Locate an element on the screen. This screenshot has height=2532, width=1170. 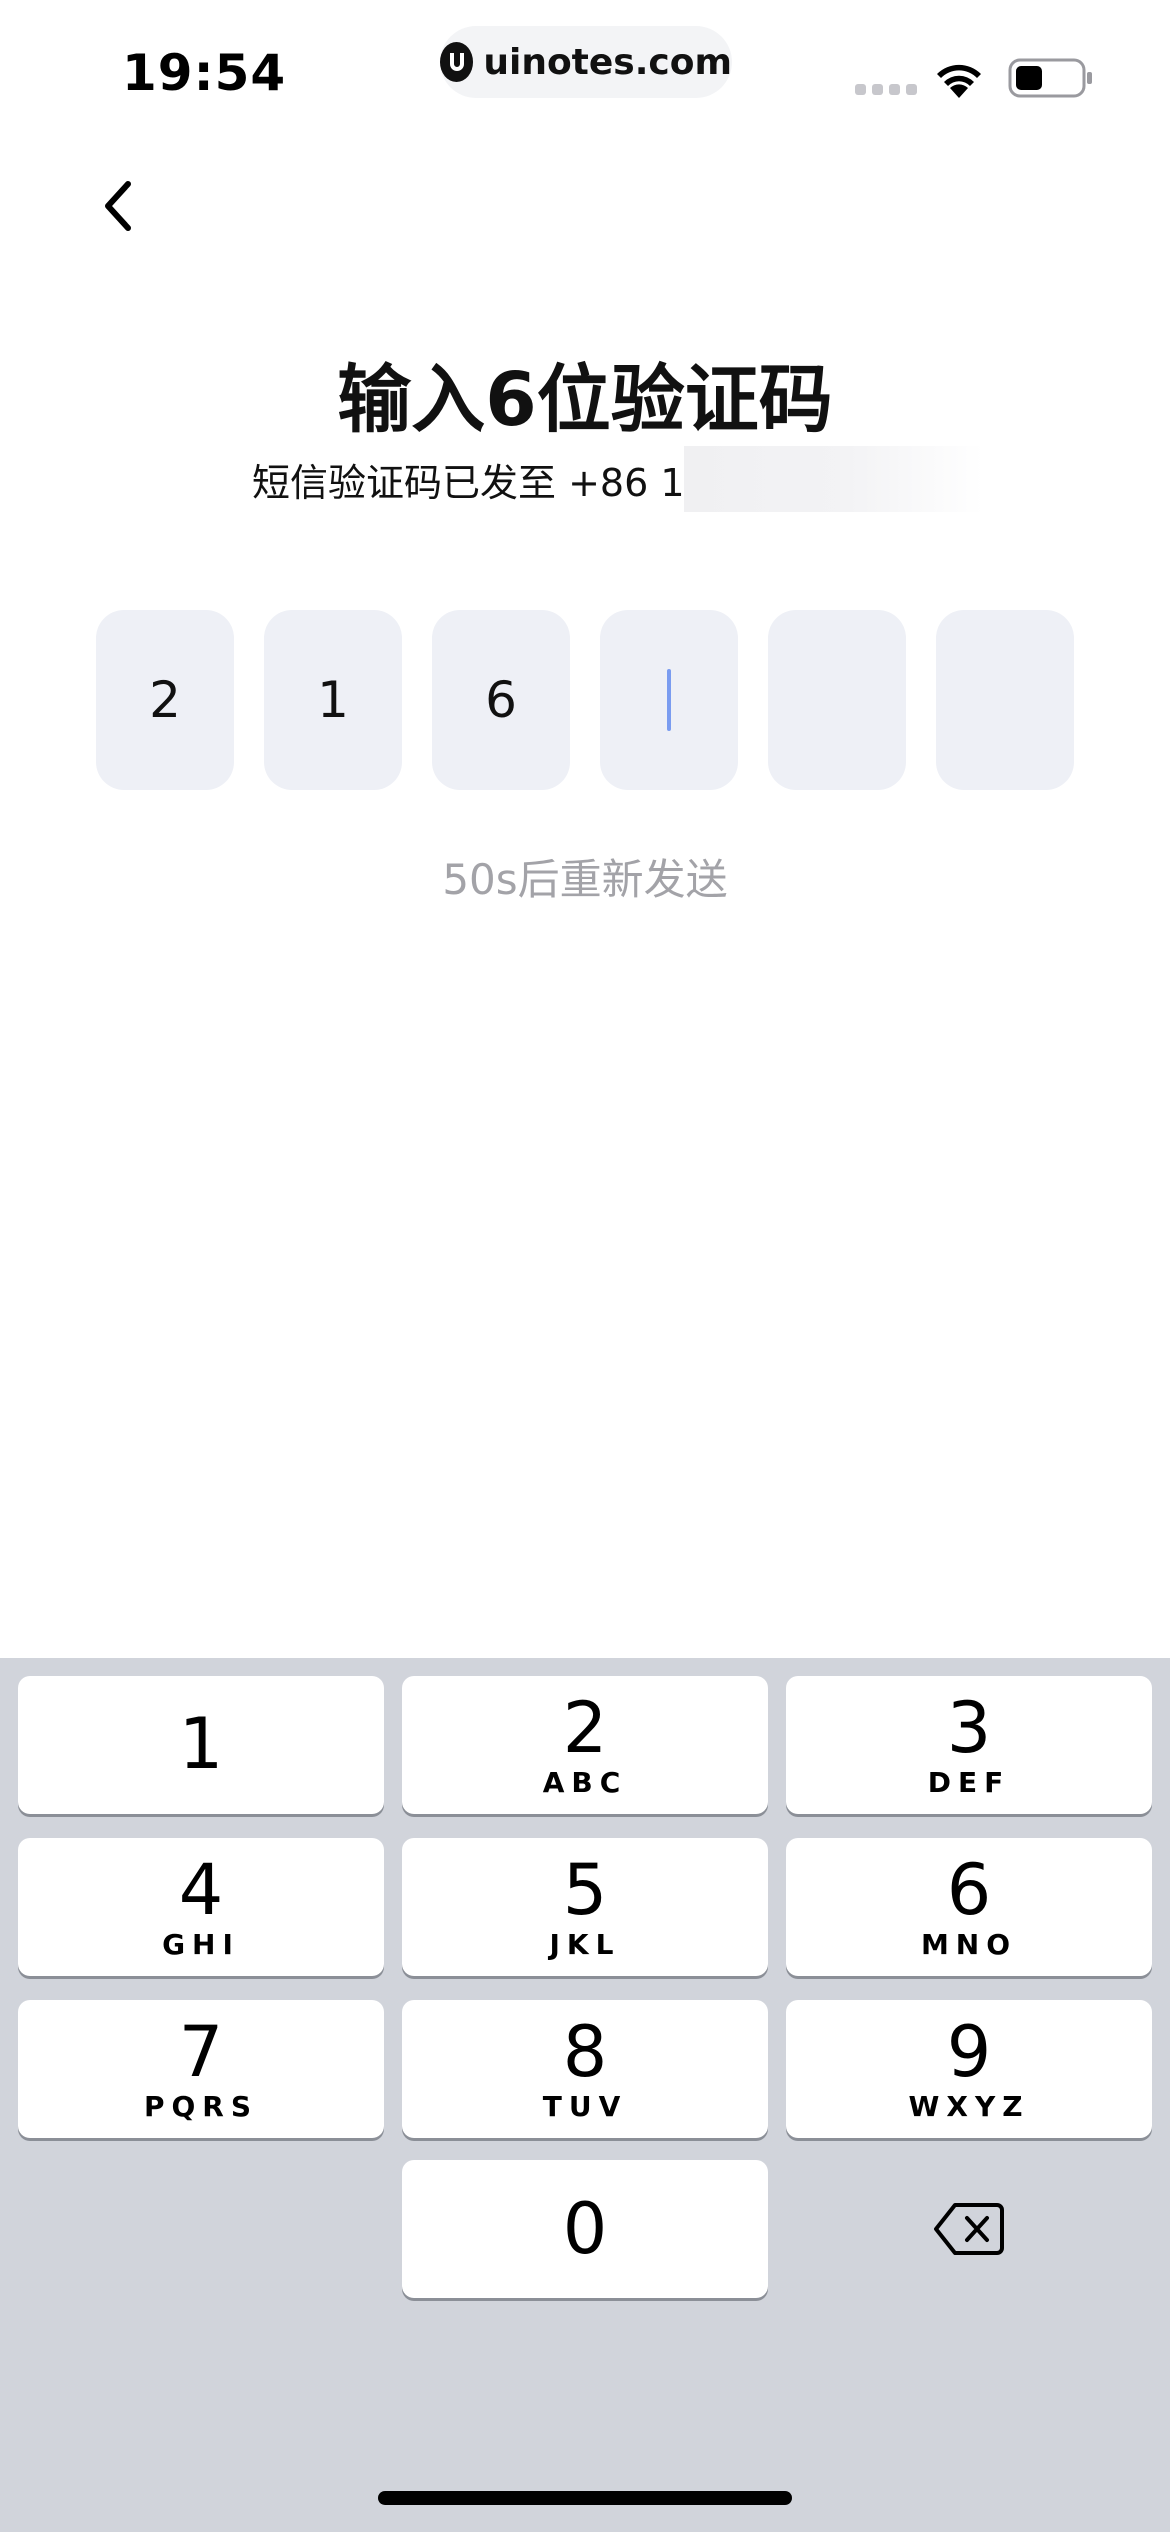
key-9: 9 WXYZ is located at coordinates (969, 2069).